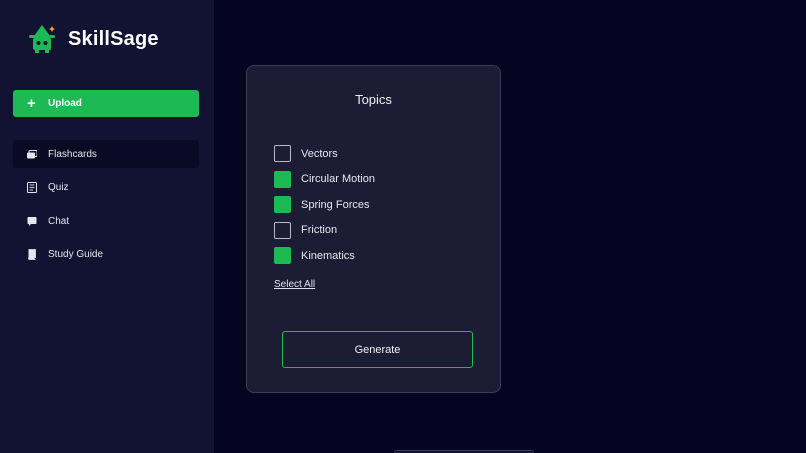  Describe the element at coordinates (106, 154) in the screenshot. I see `sidebar-item-flashcards: Flashcards` at that location.